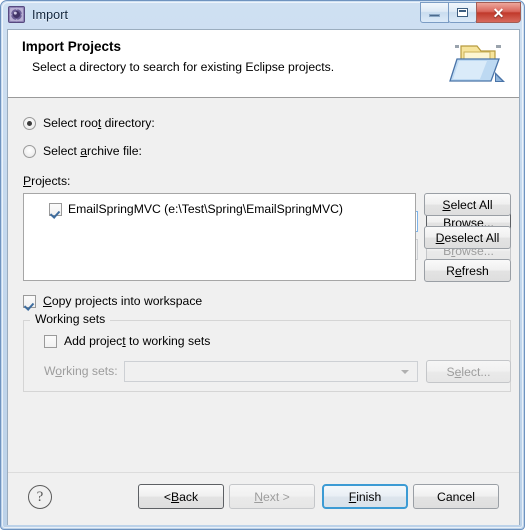  What do you see at coordinates (29, 151) in the screenshot?
I see `select-archive-file-radio` at bounding box center [29, 151].